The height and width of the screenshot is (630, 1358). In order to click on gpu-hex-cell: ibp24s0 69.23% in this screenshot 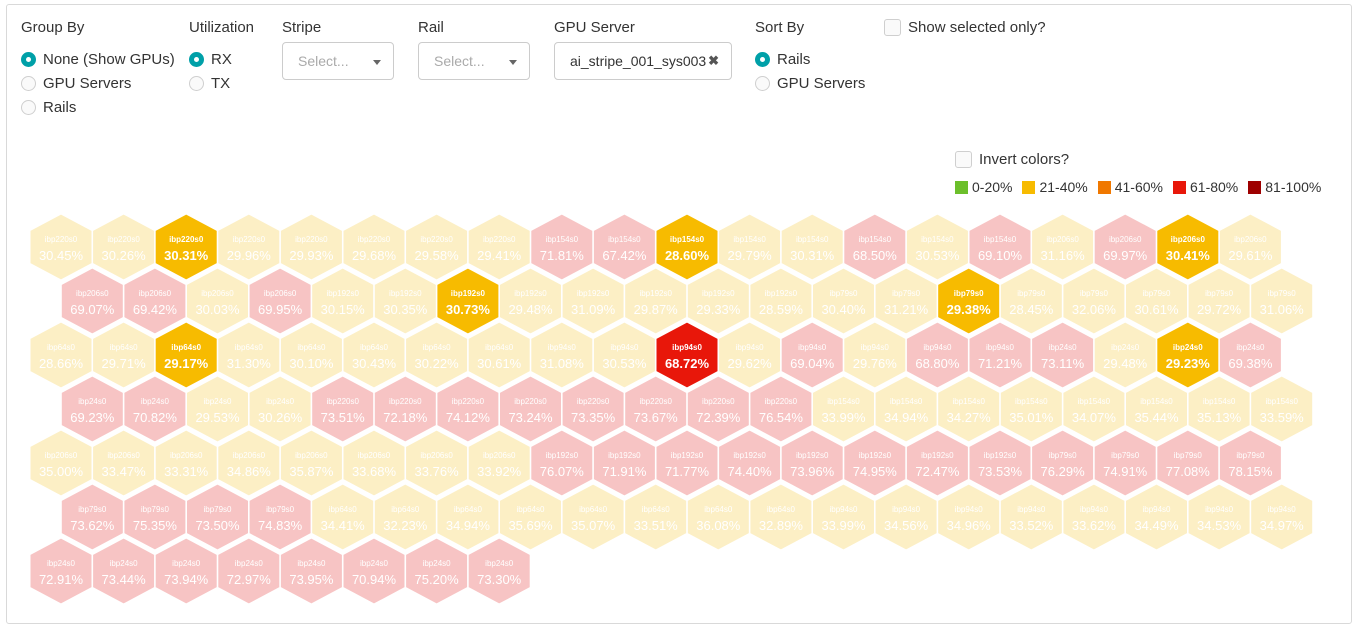, I will do `click(92, 409)`.